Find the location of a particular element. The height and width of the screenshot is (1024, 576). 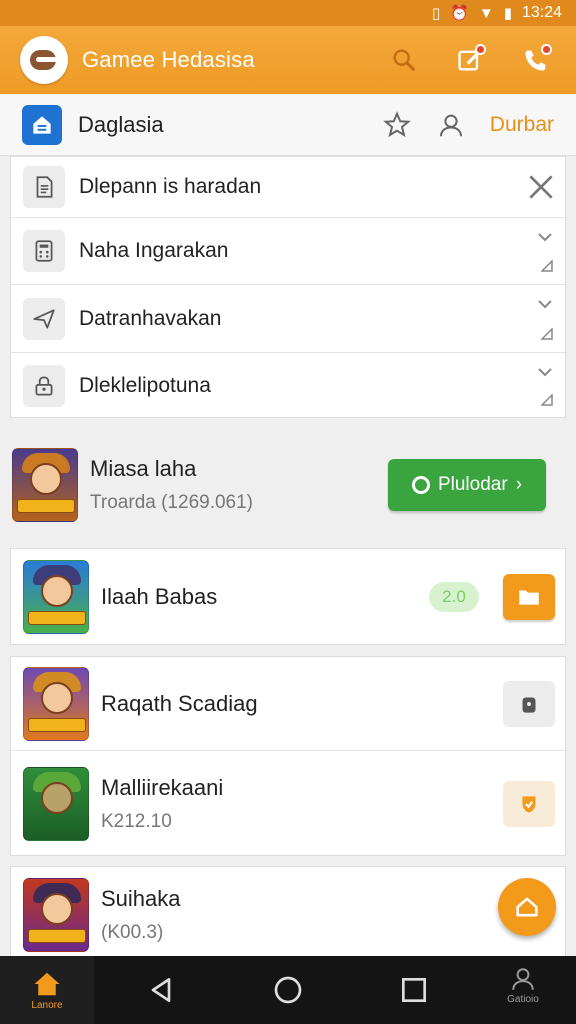

badge-button is located at coordinates (529, 804).